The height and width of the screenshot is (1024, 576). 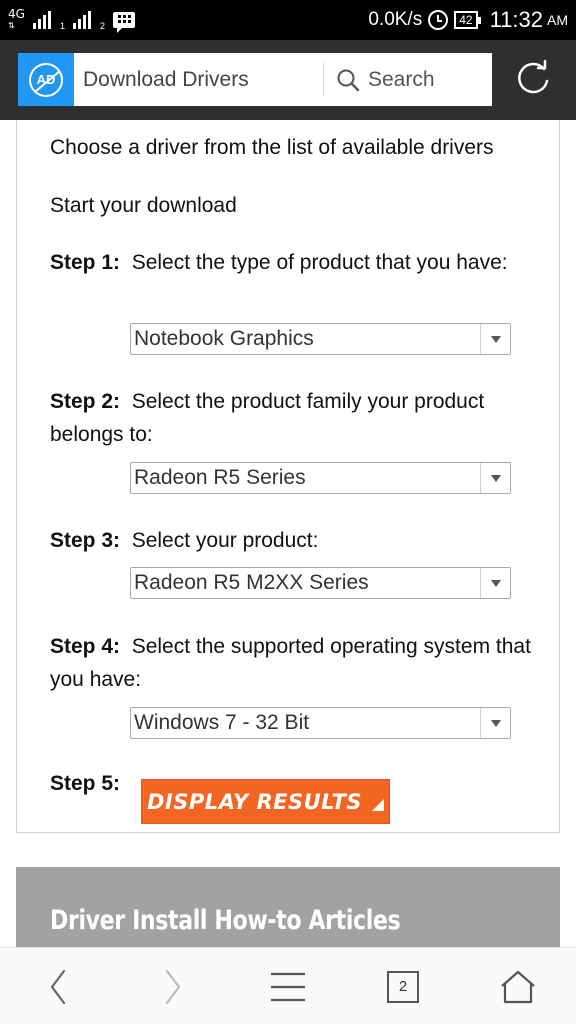 I want to click on adblock-icon: AD, so click(x=46, y=79).